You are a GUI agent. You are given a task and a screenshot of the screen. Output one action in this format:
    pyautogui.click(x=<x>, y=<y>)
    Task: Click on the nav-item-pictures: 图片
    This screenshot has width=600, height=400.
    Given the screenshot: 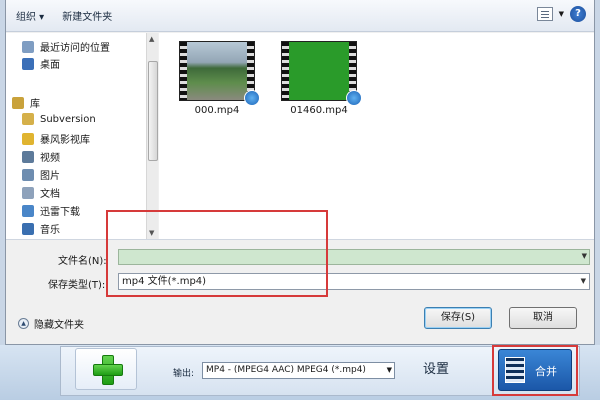 What is the action you would take?
    pyautogui.click(x=41, y=174)
    